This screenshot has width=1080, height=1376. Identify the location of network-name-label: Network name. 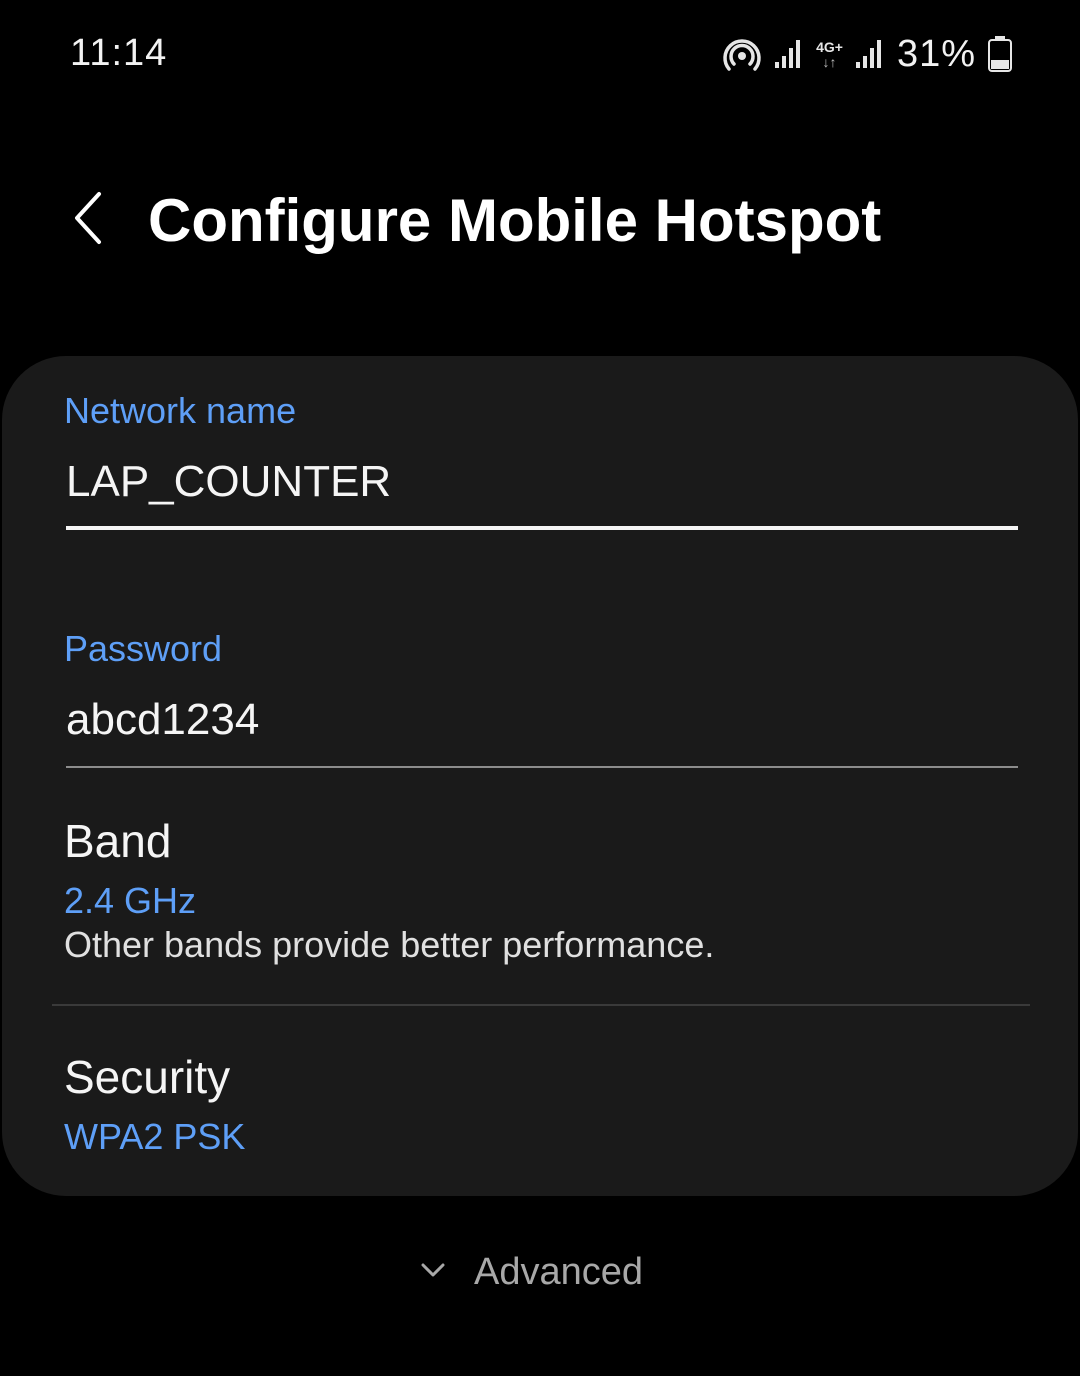
(180, 410).